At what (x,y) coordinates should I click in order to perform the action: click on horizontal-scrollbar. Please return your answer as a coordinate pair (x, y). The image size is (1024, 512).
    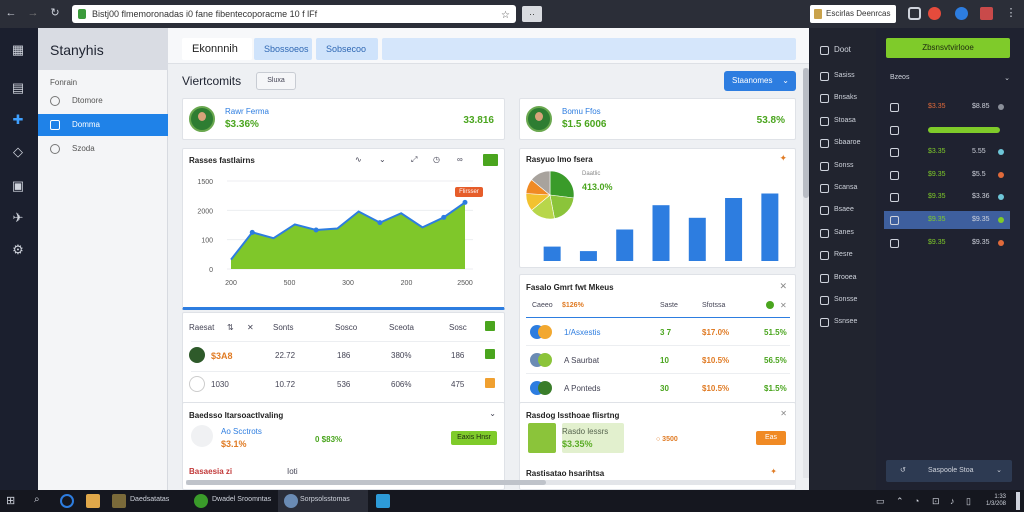
    Looking at the image, I should click on (491, 482).